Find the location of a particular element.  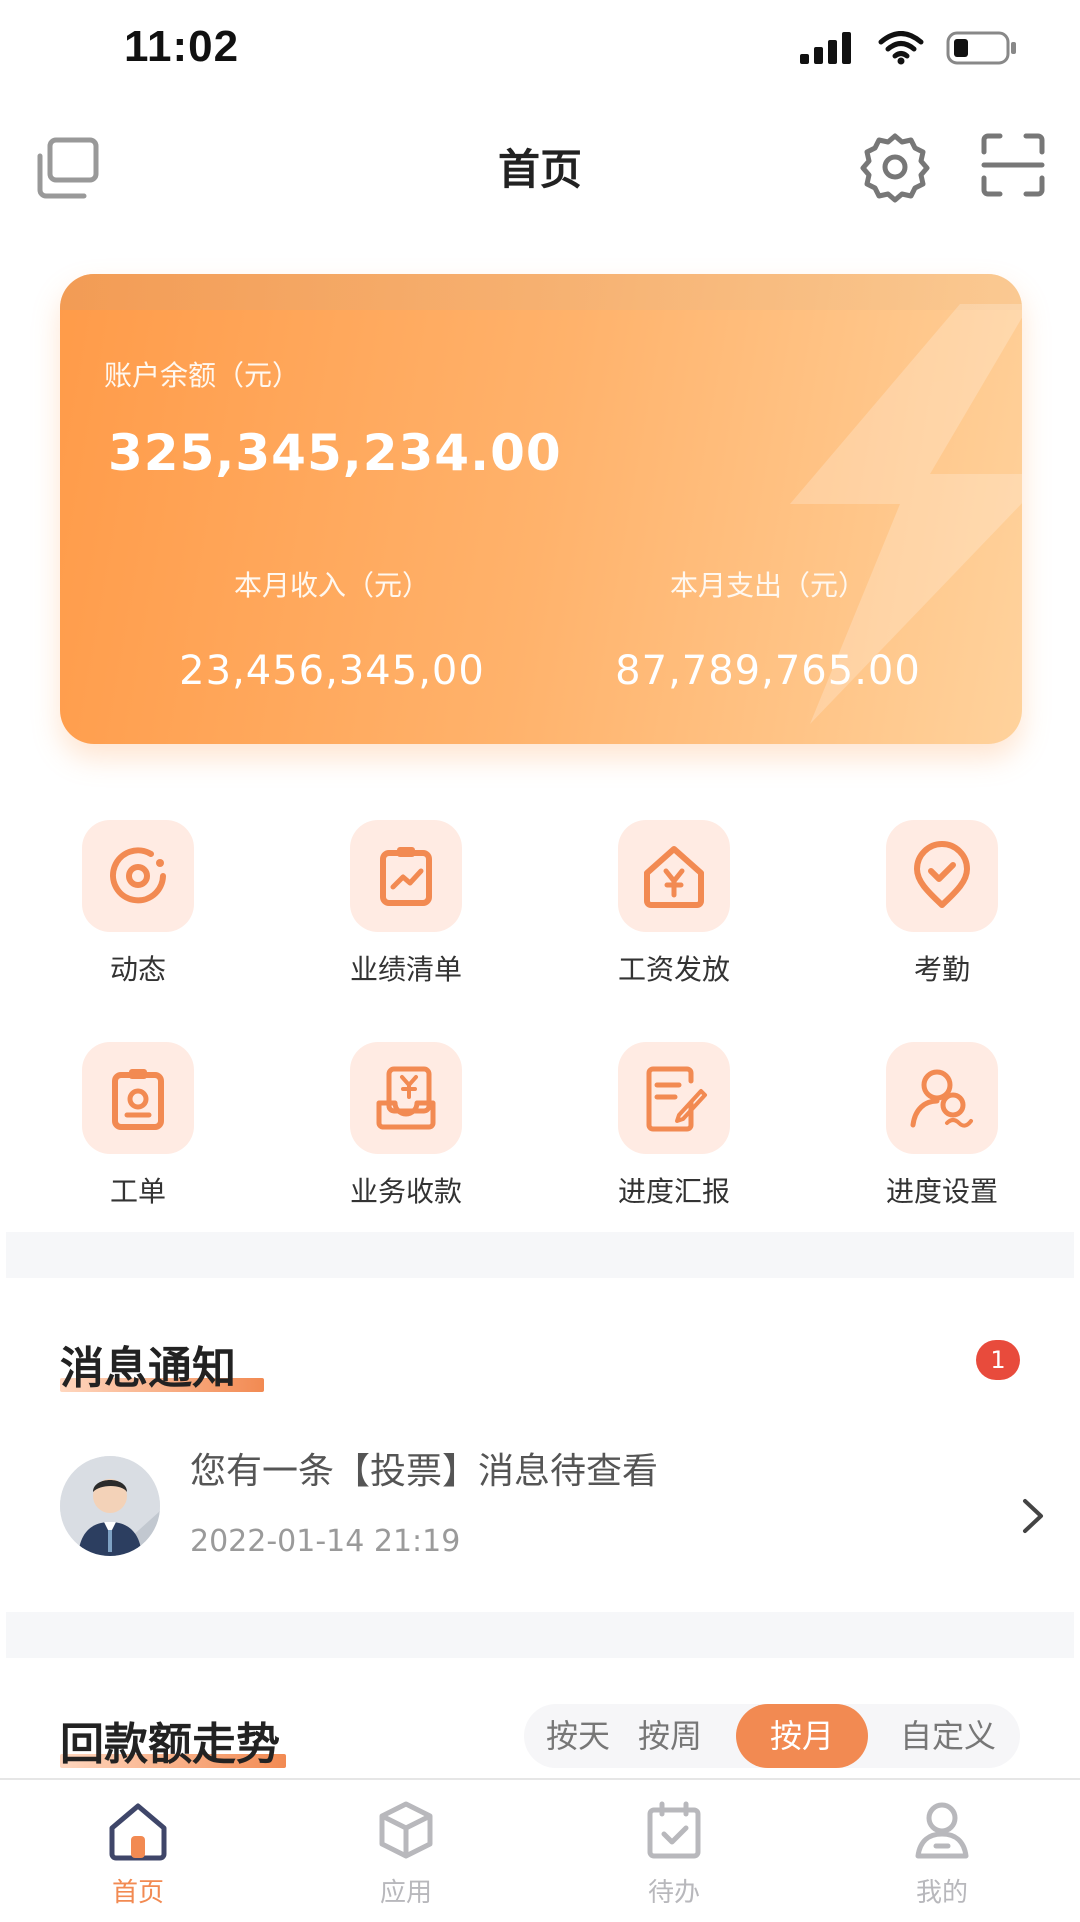

tab-label: 首页 is located at coordinates (137, 1893).